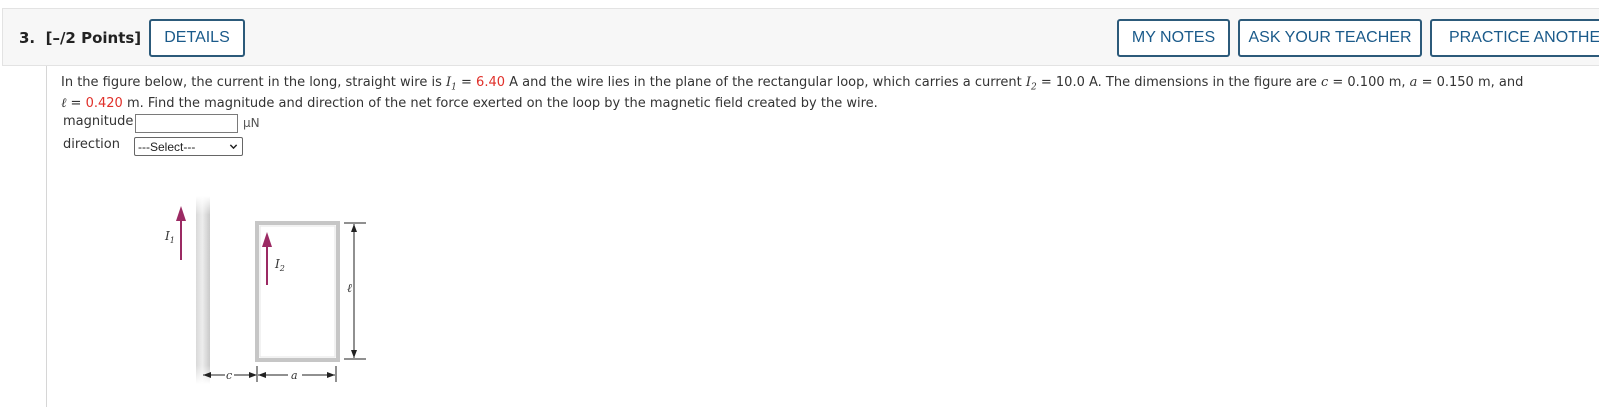  Describe the element at coordinates (197, 38) in the screenshot. I see `details-button: DETAILS` at that location.